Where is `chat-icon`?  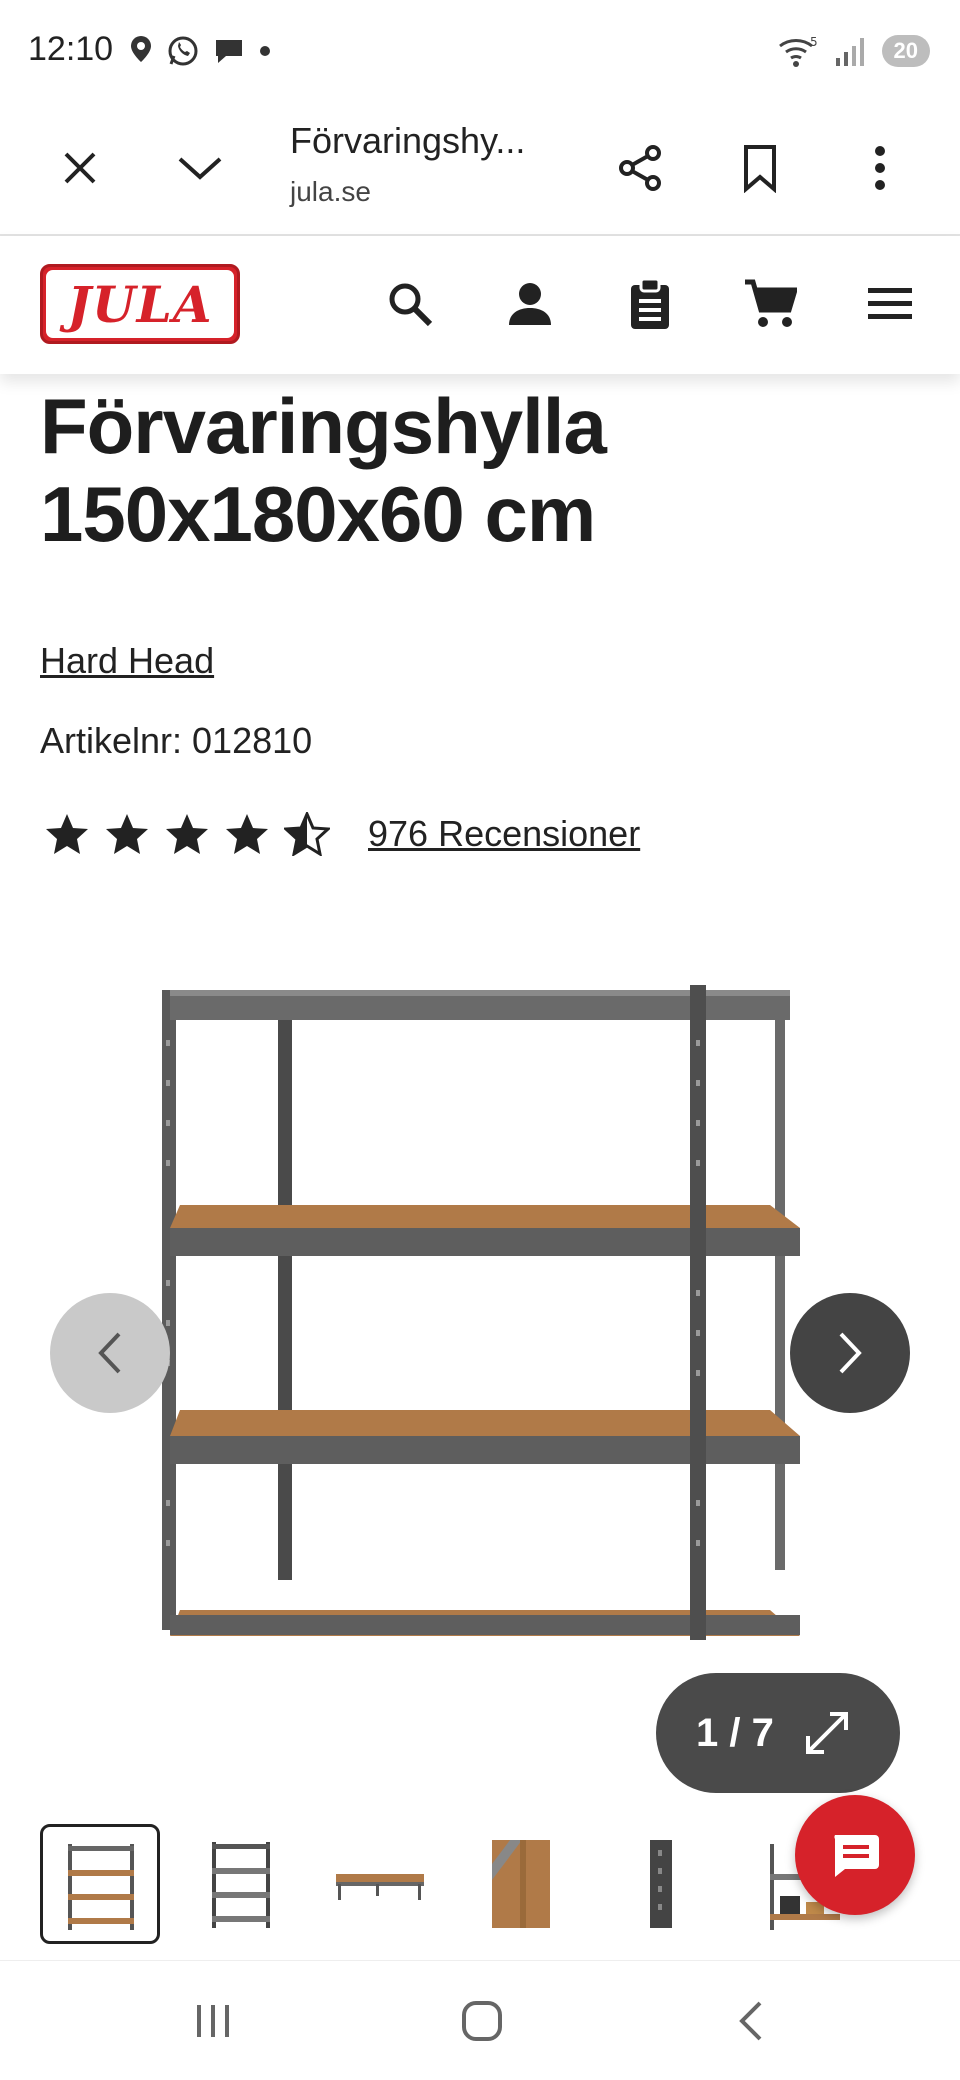 chat-icon is located at coordinates (856, 1856).